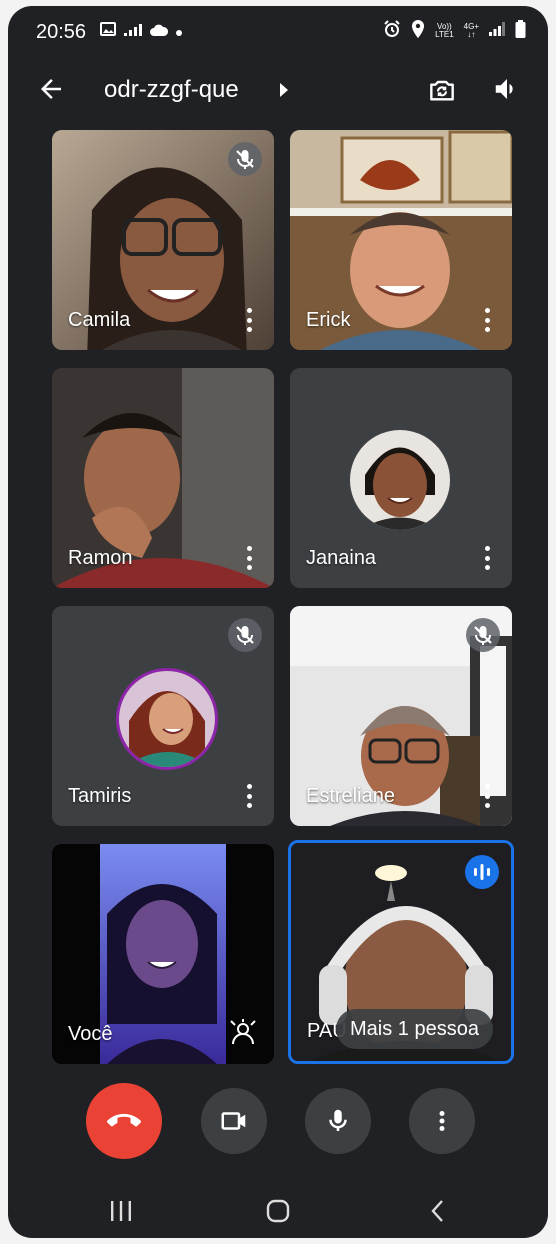  Describe the element at coordinates (90, 1034) in the screenshot. I see `participant-name: Você` at that location.